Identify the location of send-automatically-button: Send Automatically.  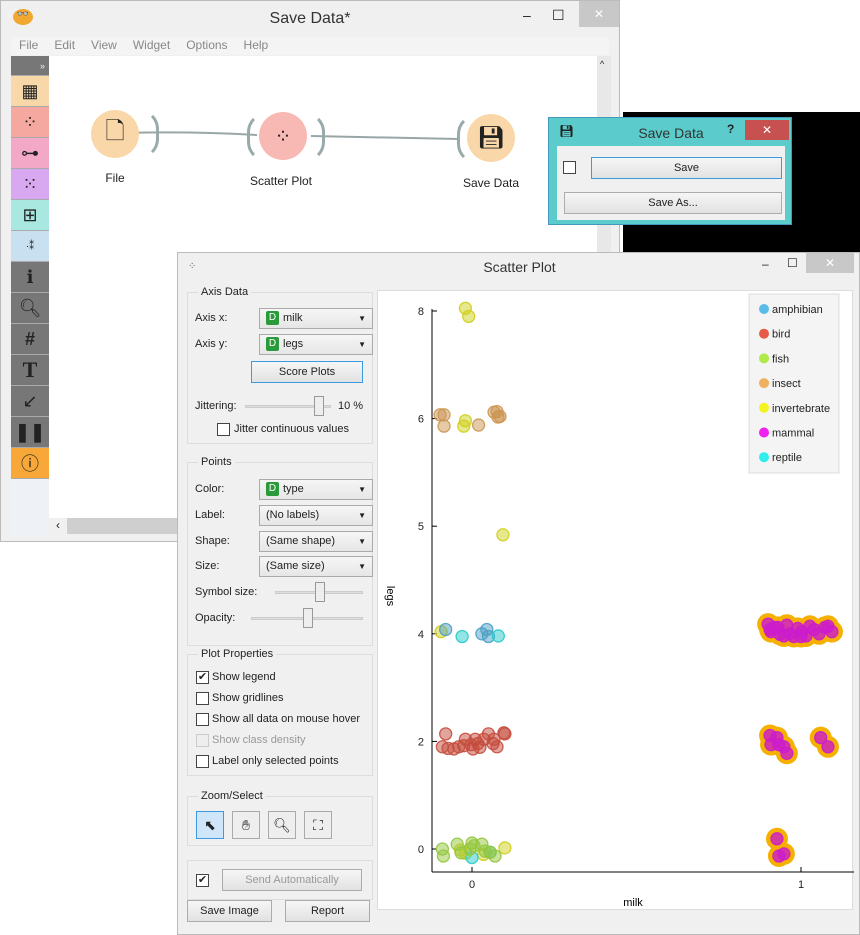
(292, 880).